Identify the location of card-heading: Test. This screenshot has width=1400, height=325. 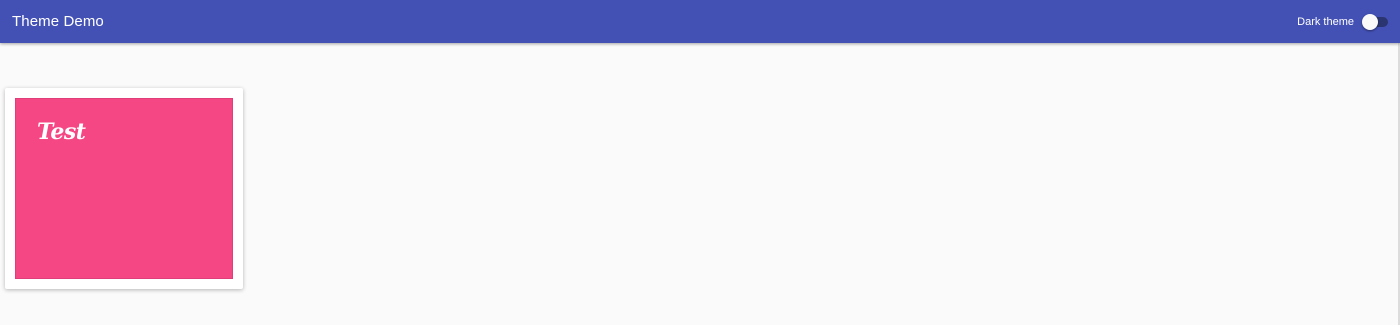
(61, 132).